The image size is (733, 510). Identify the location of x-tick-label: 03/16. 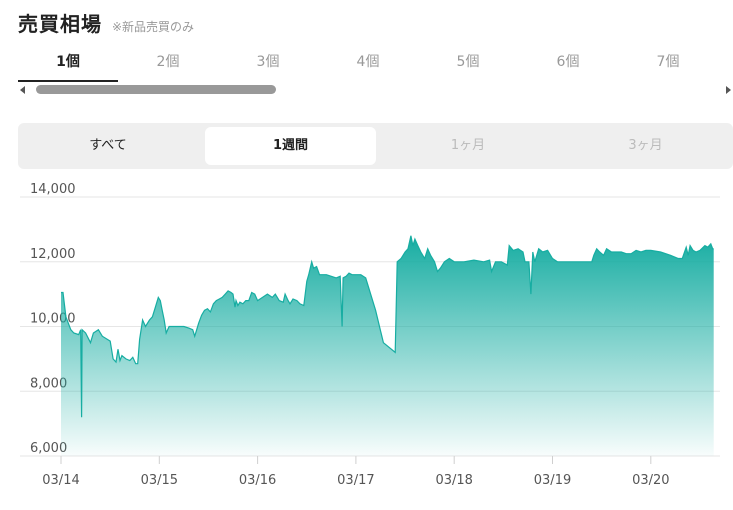
(257, 480).